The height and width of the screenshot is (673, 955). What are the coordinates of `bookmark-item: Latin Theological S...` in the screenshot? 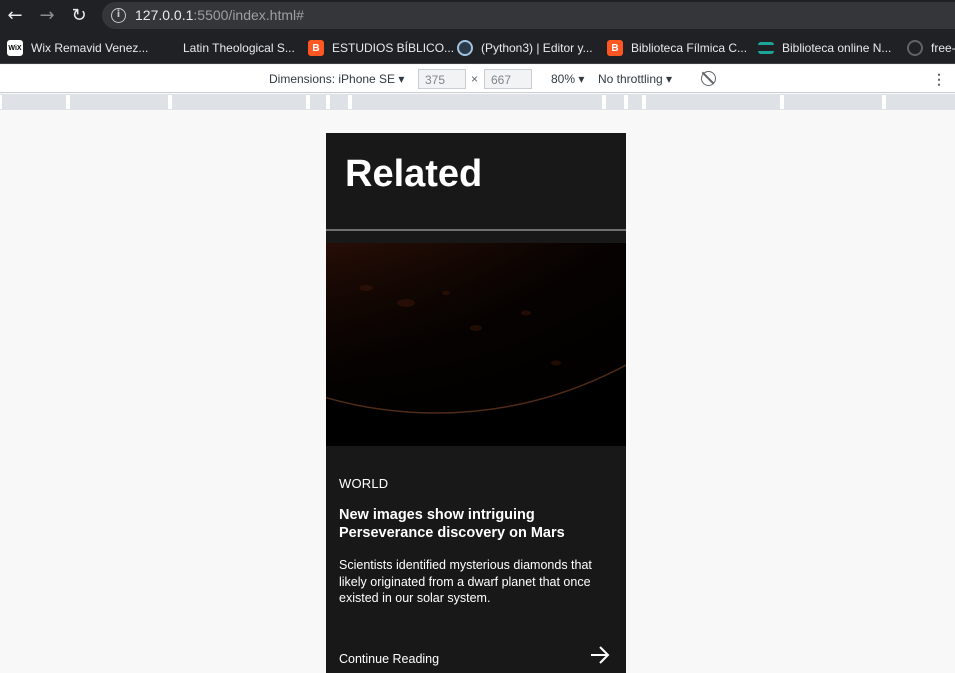 It's located at (229, 48).